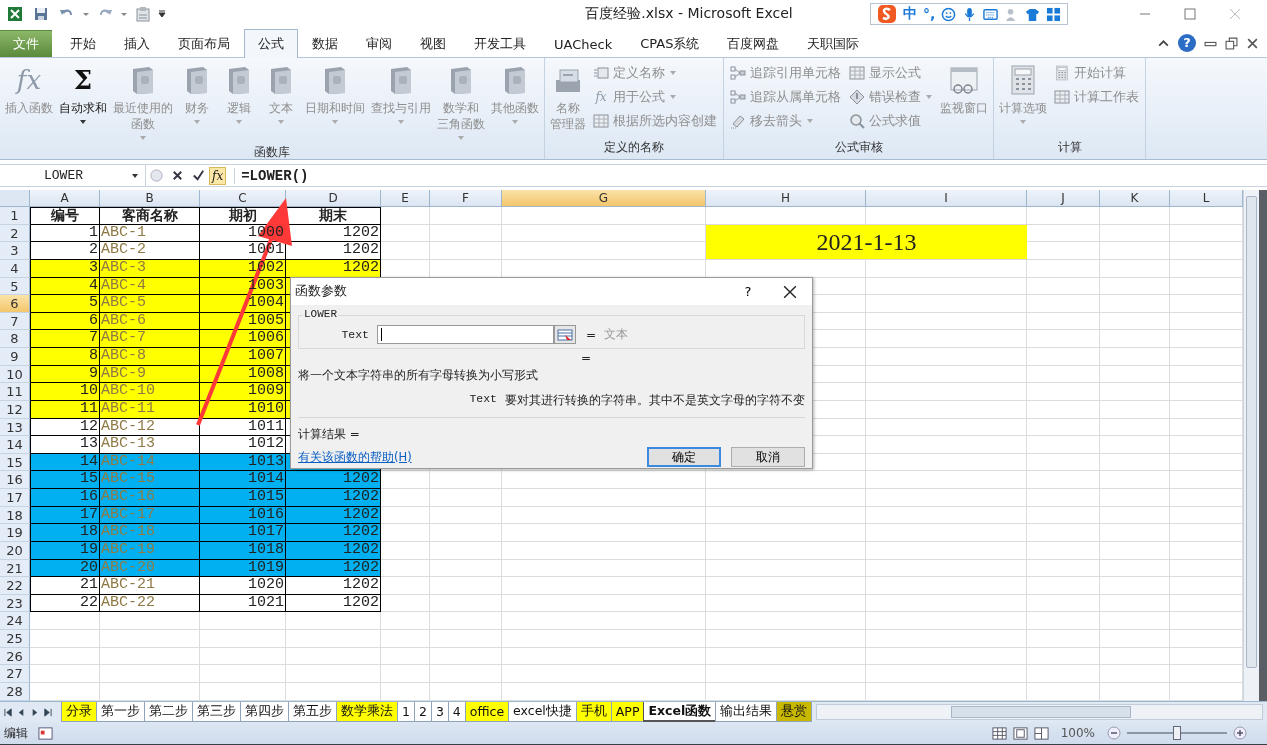 The width and height of the screenshot is (1267, 745). Describe the element at coordinates (858, 147) in the screenshot. I see `group-label: 公式审核` at that location.